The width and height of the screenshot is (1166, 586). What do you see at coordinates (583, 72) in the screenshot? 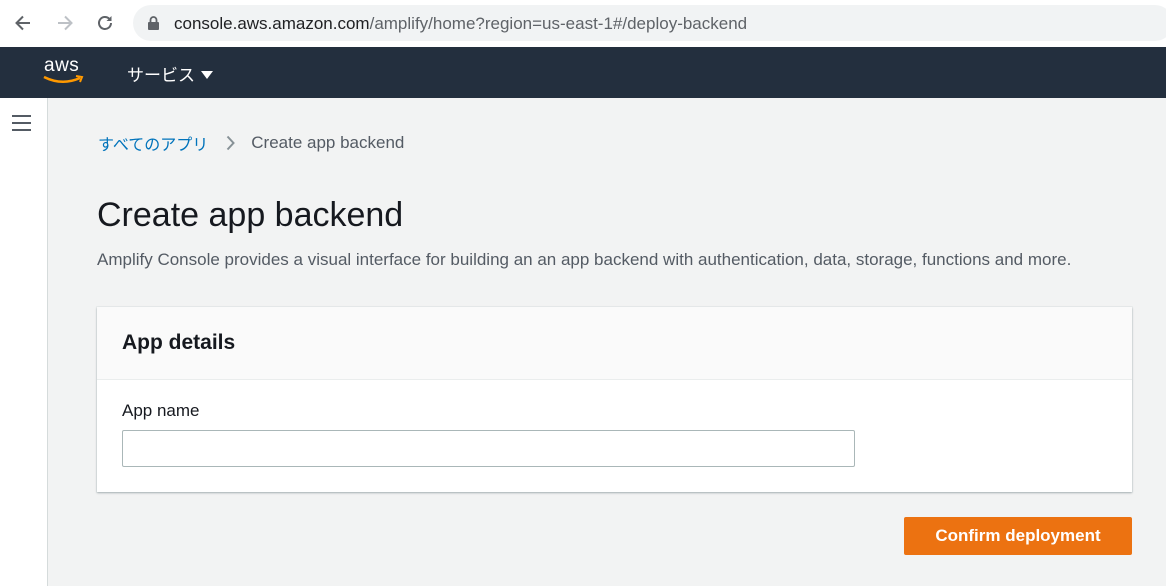
I see `aws-top-nav: aws サービス` at bounding box center [583, 72].